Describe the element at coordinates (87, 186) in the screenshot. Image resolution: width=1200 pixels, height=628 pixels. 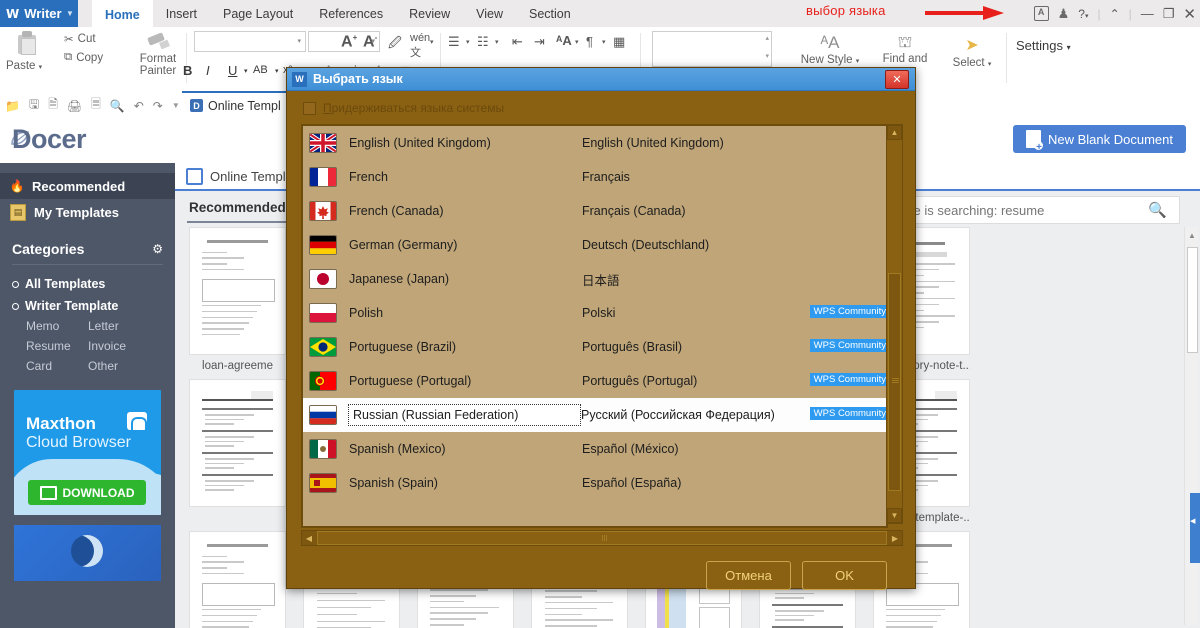
I see `sidebar-item-recommended: 🔥 Recommended` at that location.